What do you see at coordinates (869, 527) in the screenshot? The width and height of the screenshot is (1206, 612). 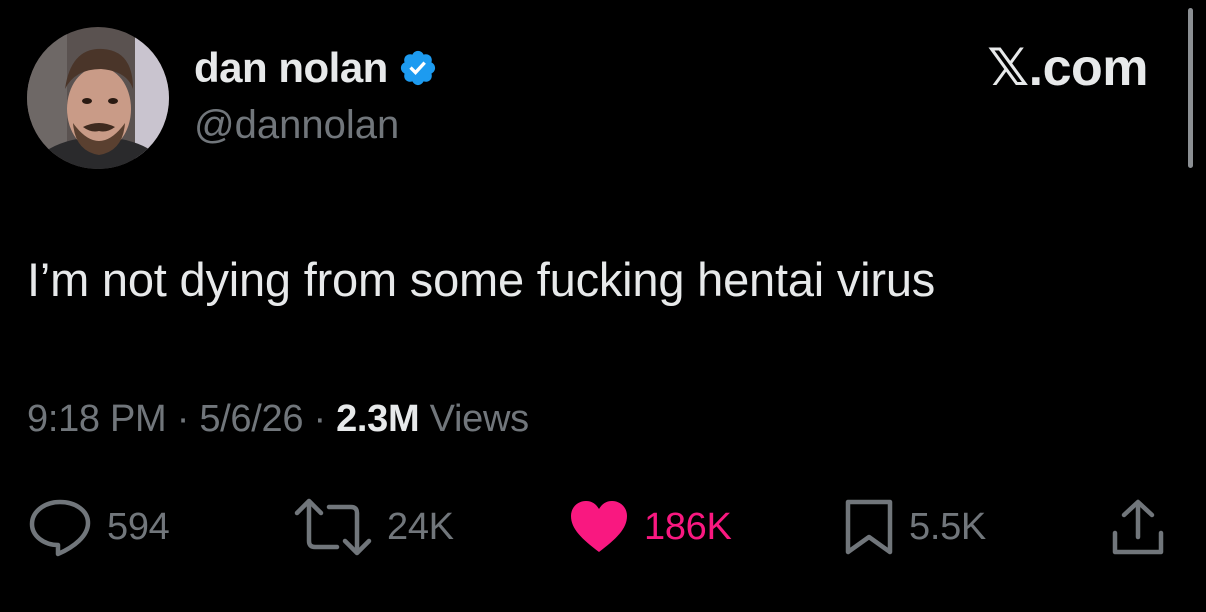 I see `bookmark-icon` at bounding box center [869, 527].